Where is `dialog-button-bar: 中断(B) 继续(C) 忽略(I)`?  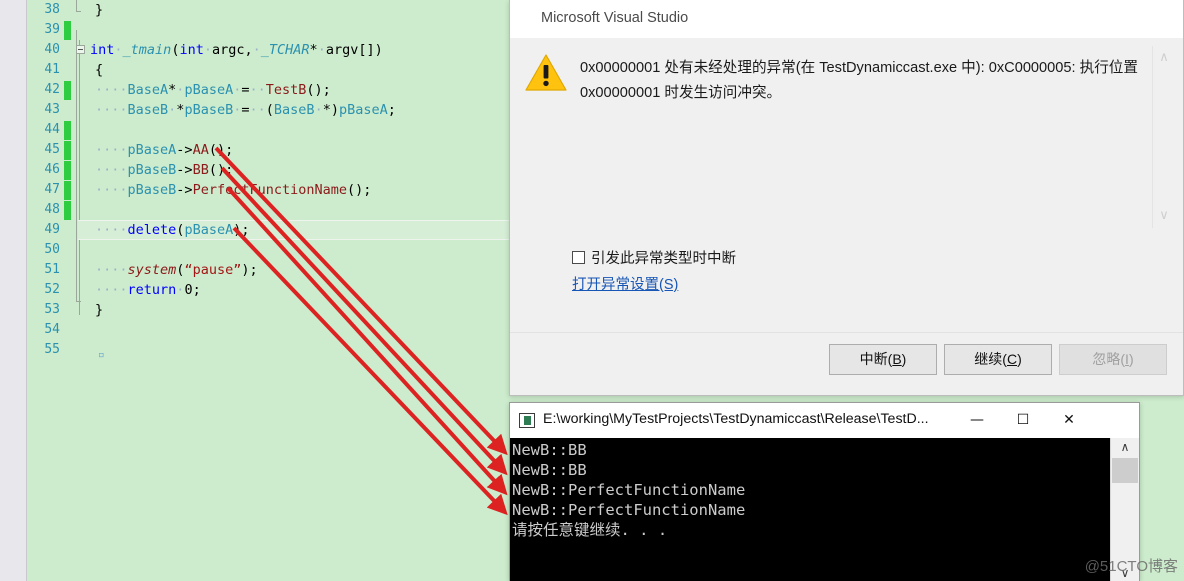 dialog-button-bar: 中断(B) 继续(C) 忽略(I) is located at coordinates (846, 363).